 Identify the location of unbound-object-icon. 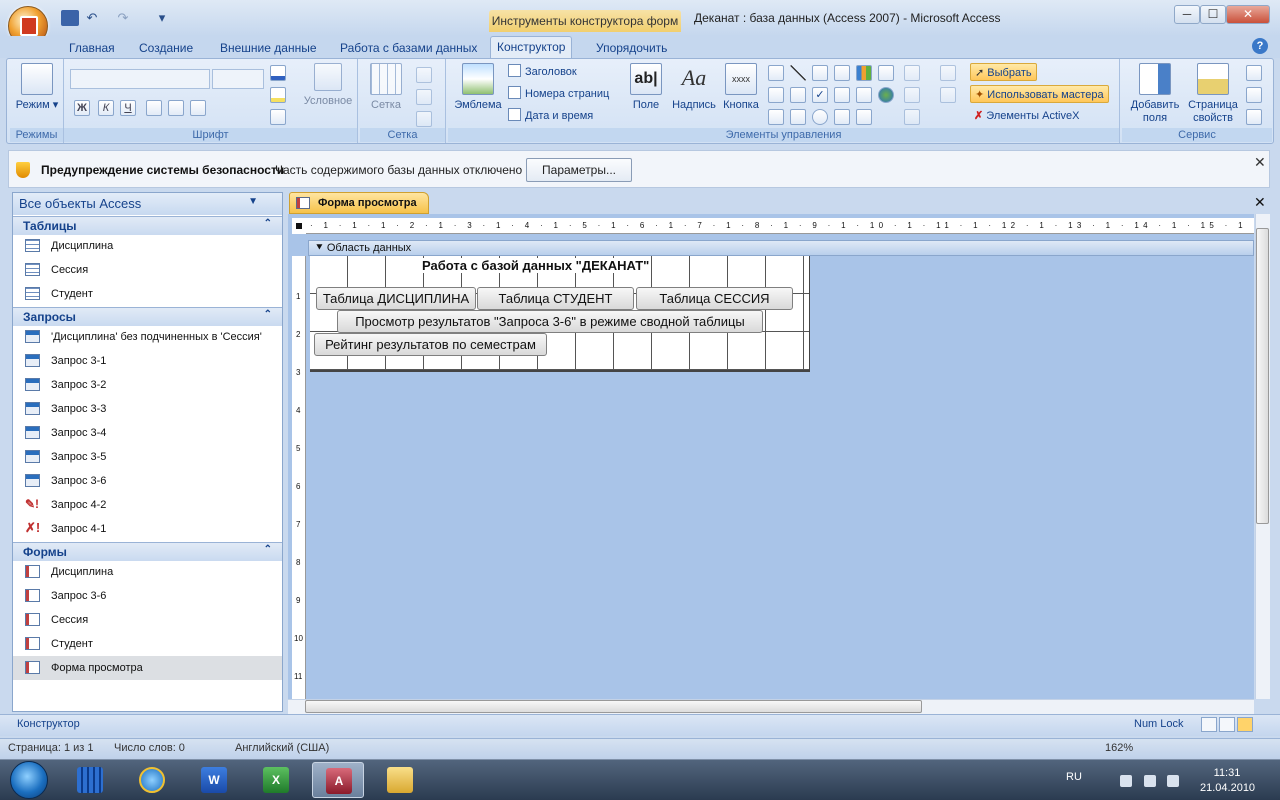
(864, 117).